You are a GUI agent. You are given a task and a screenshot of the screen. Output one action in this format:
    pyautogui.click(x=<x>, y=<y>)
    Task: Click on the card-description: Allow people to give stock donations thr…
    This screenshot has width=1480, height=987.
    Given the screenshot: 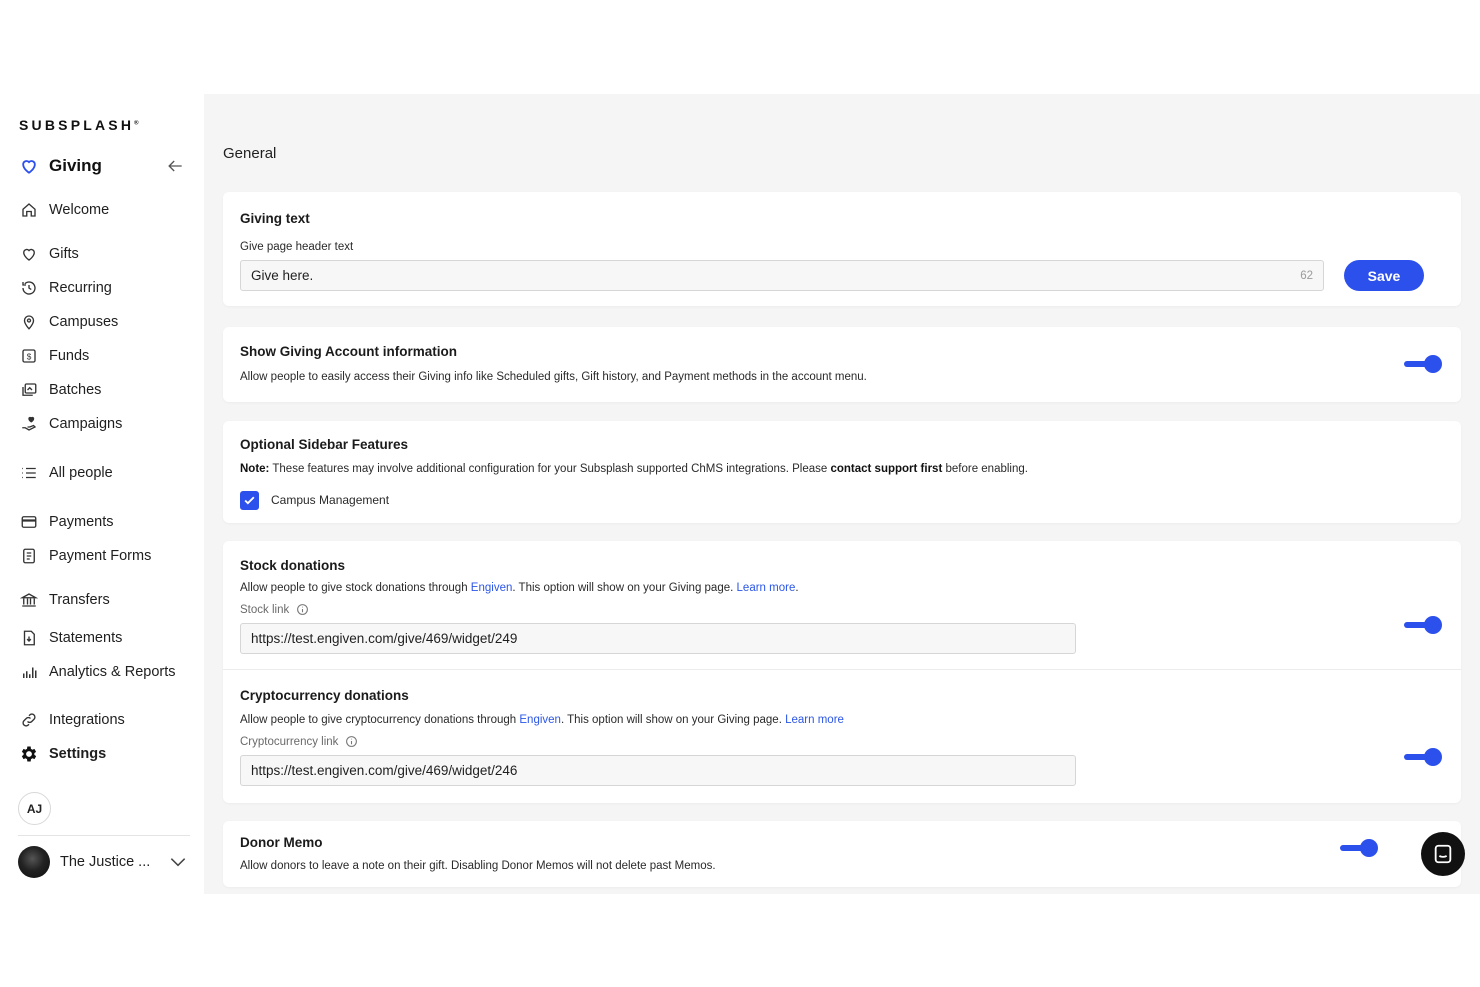 What is the action you would take?
    pyautogui.click(x=519, y=588)
    